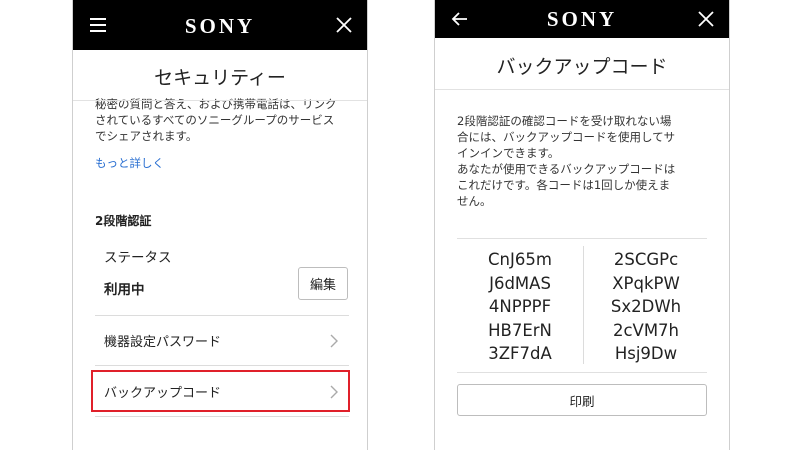 The height and width of the screenshot is (450, 800). Describe the element at coordinates (582, 67) in the screenshot. I see `page-title: バックアップコード` at that location.